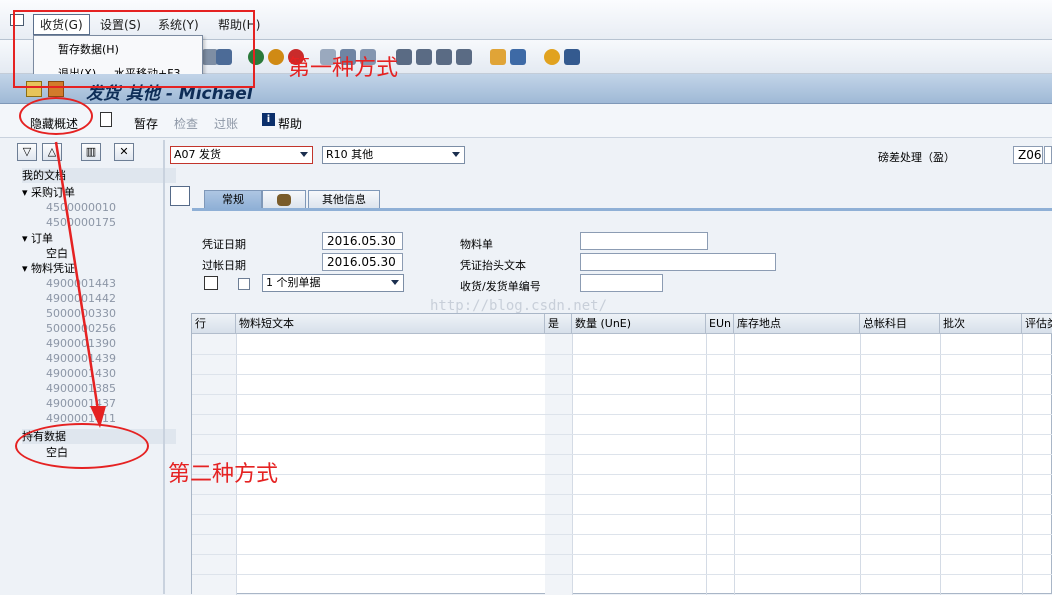 Image resolution: width=1052 pixels, height=595 pixels. I want to click on layout-menu-icon, so click(572, 57).